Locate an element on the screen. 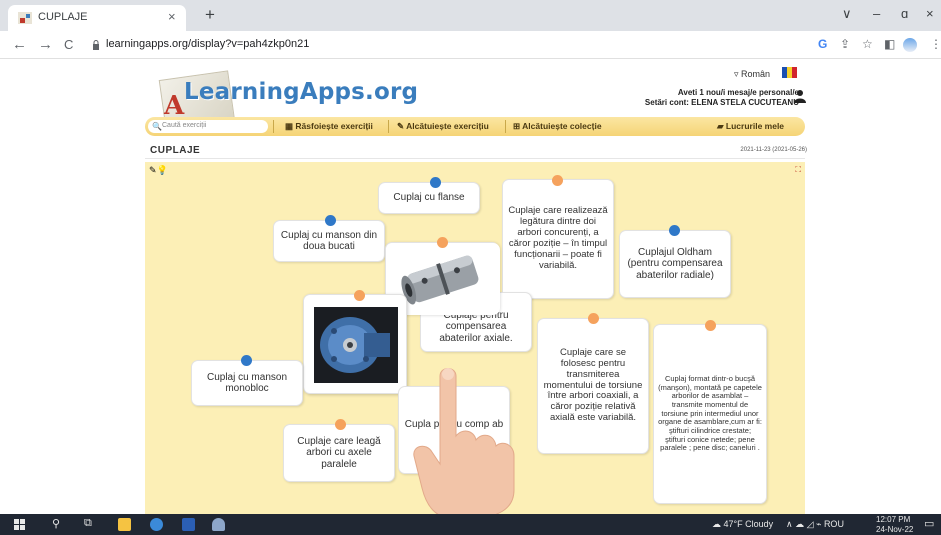 Image resolution: width=941 pixels, height=535 pixels. address-bar: learningapps.org/display?v=pah4zkp0n21 is located at coordinates (207, 44).